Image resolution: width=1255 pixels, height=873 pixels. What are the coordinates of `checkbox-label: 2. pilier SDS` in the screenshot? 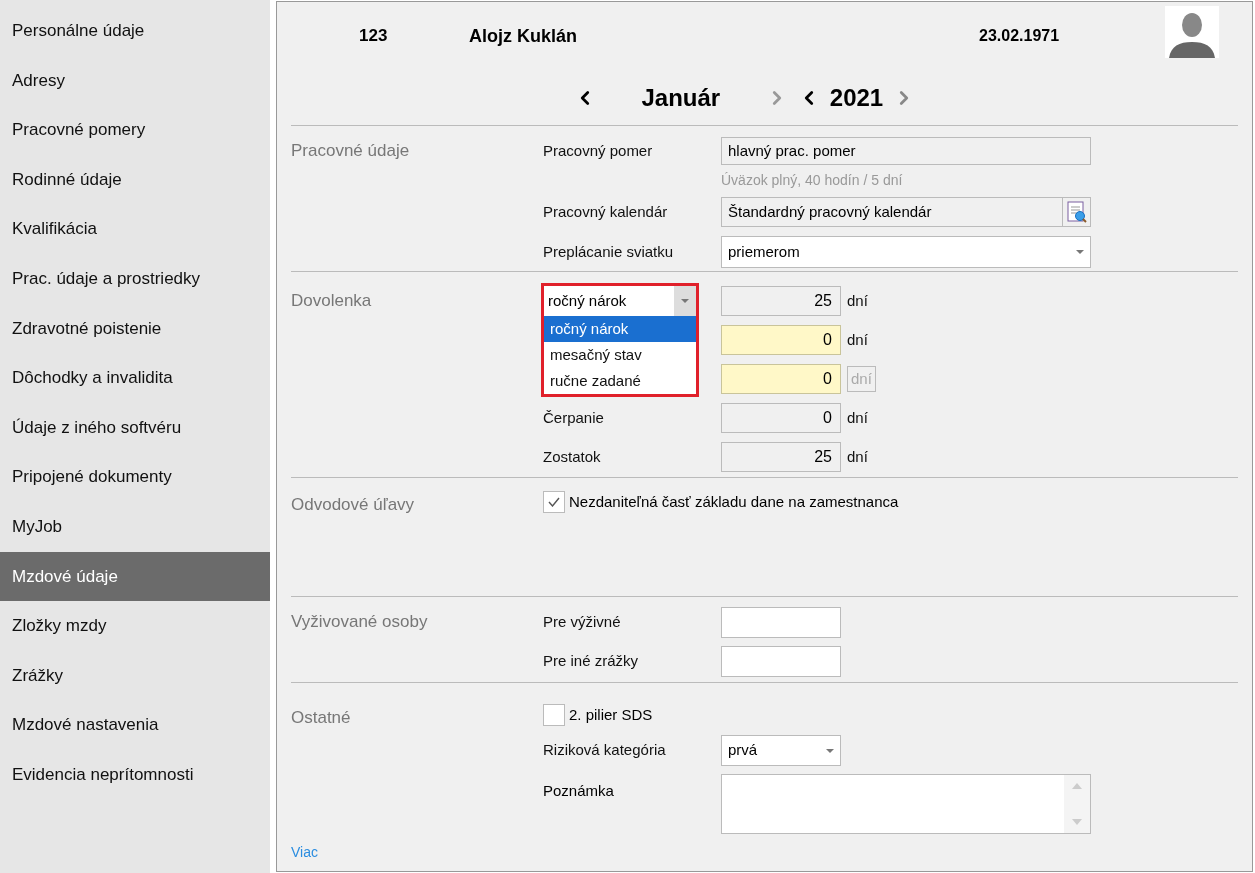 It's located at (611, 714).